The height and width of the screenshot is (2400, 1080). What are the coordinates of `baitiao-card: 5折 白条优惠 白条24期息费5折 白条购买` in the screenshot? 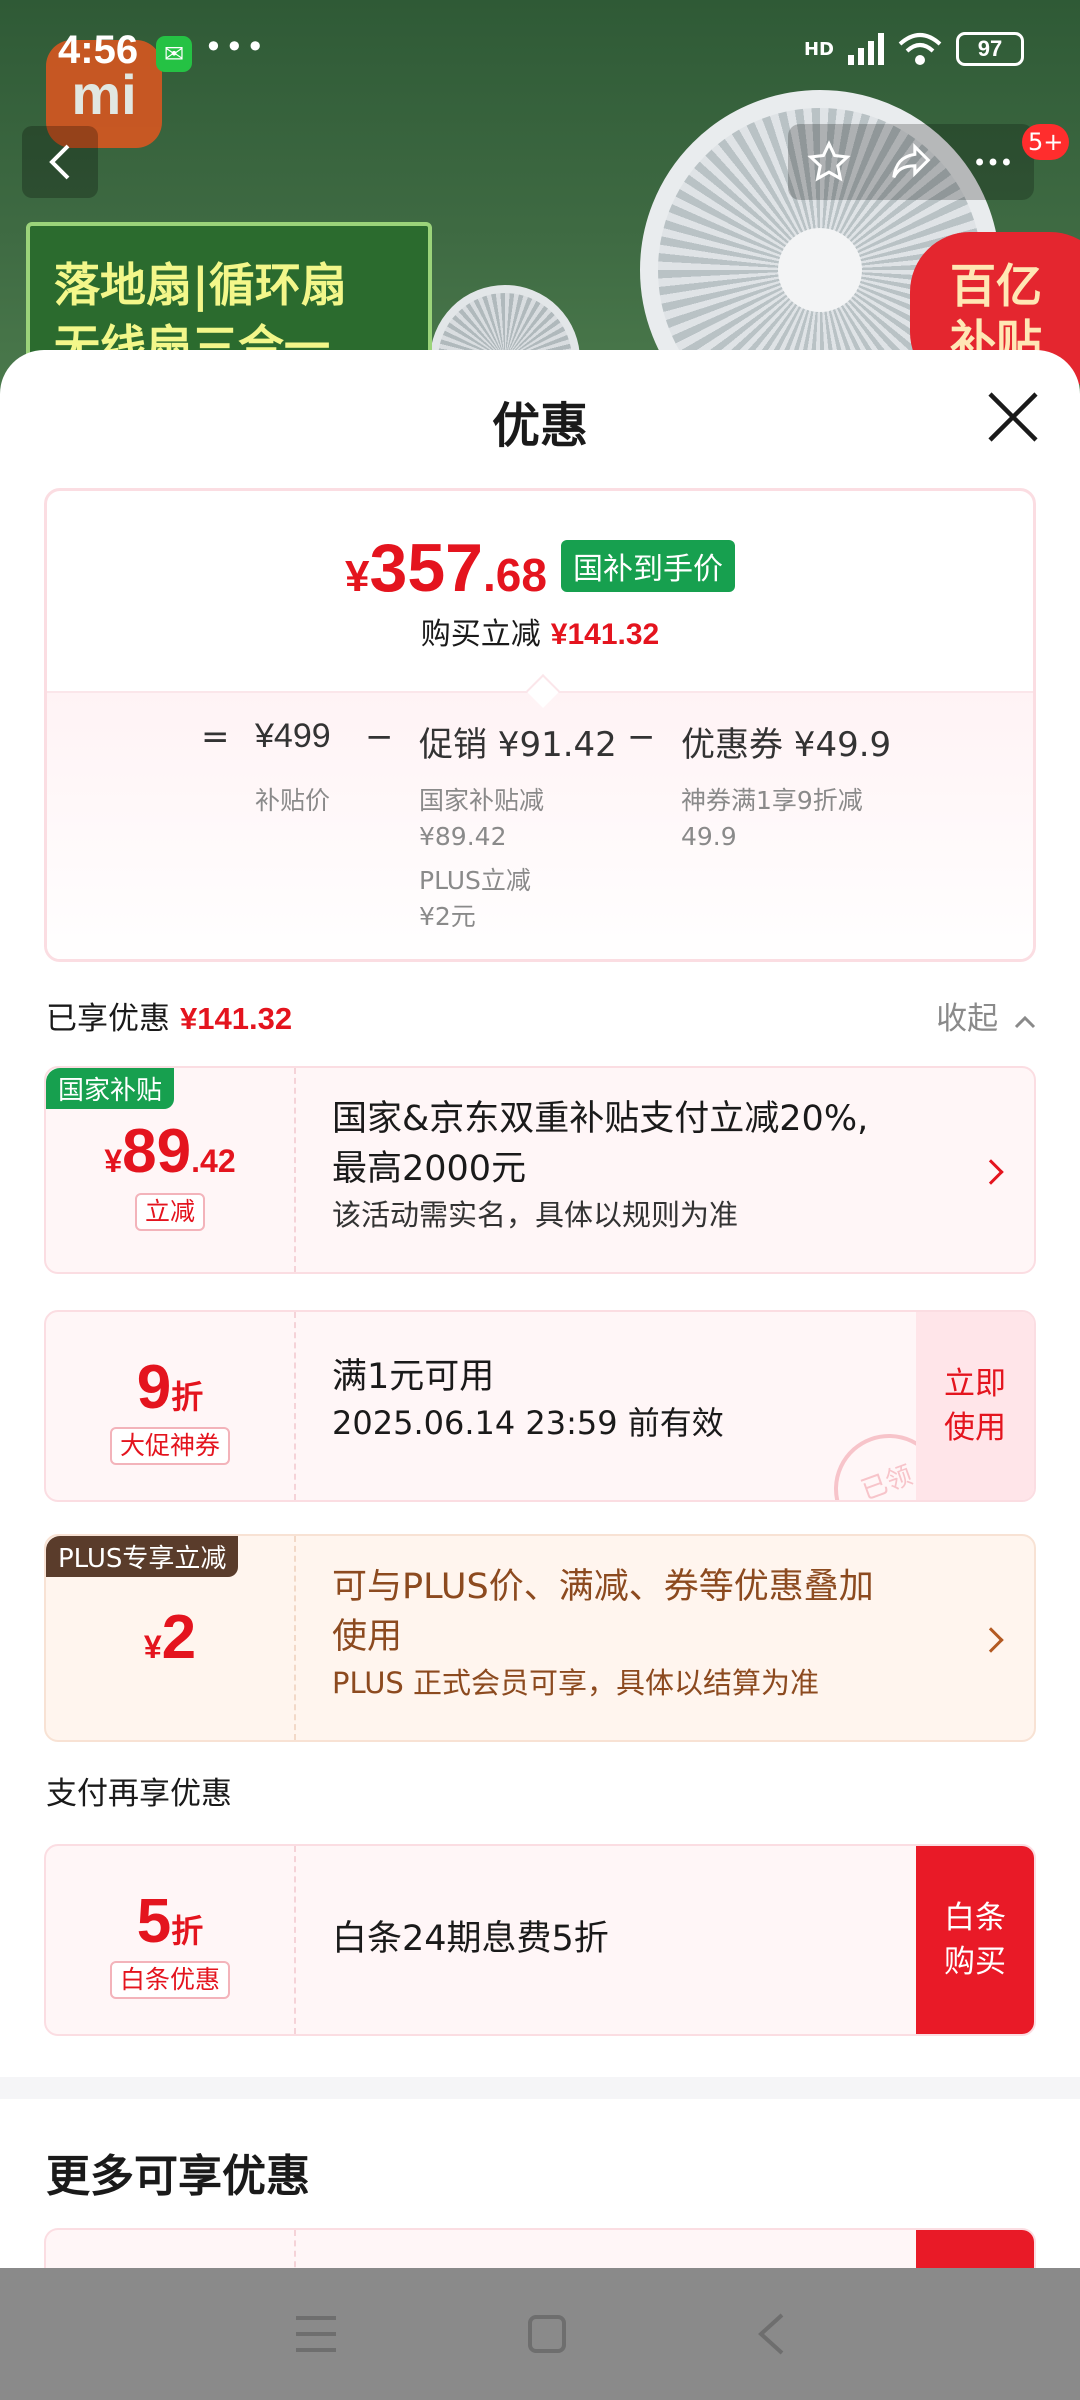 It's located at (540, 1940).